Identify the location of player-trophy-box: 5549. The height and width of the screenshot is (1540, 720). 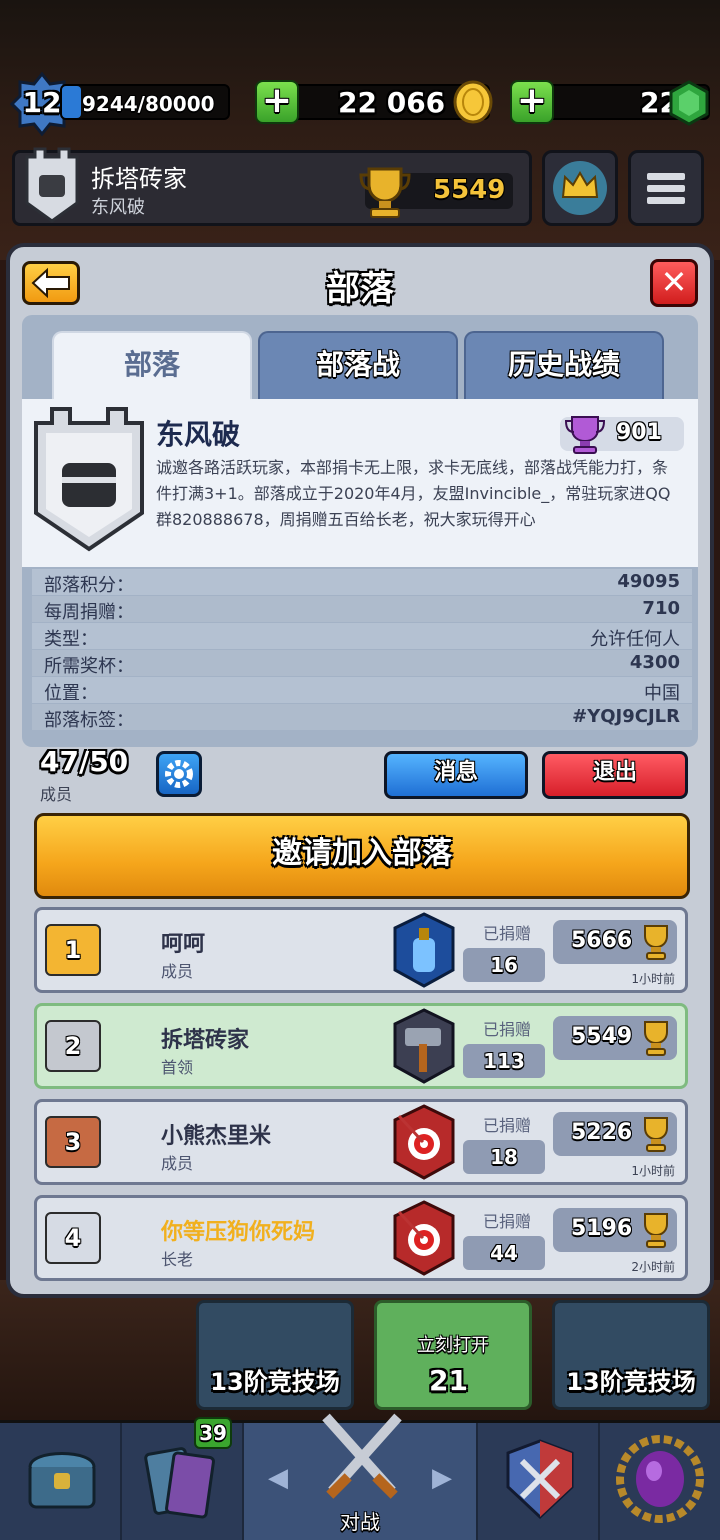
(436, 192).